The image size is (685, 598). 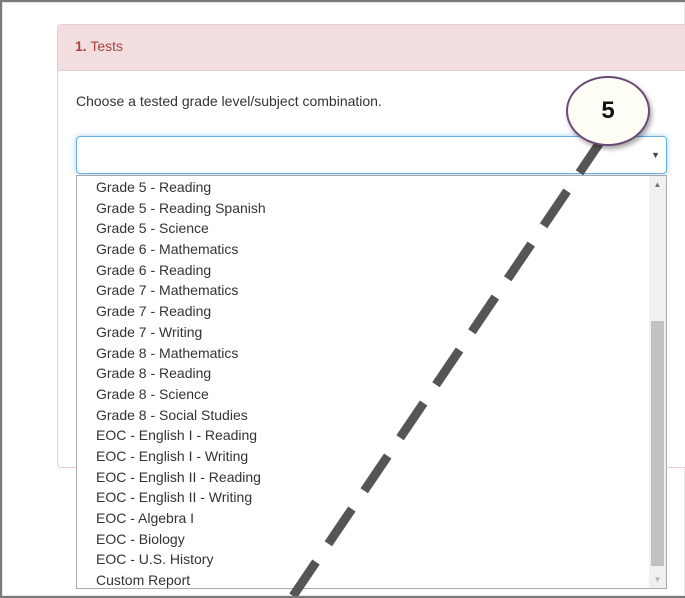 What do you see at coordinates (372, 497) in the screenshot?
I see `dropdown-option: EOC - English II - Writing` at bounding box center [372, 497].